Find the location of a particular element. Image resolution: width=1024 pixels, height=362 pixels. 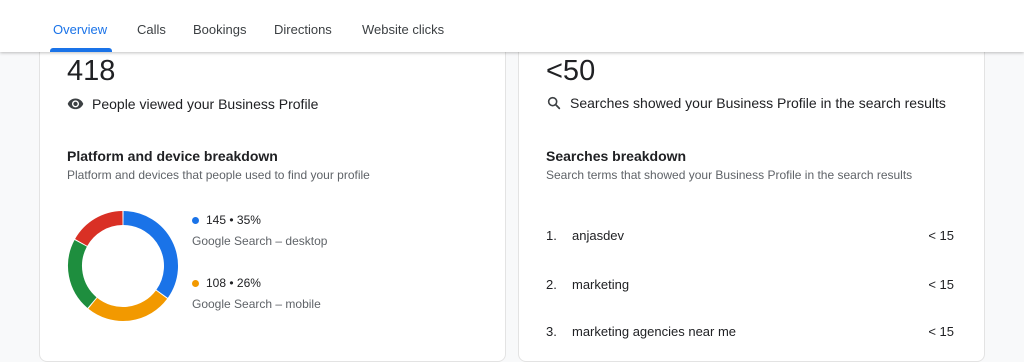

search-icon is located at coordinates (554, 103).